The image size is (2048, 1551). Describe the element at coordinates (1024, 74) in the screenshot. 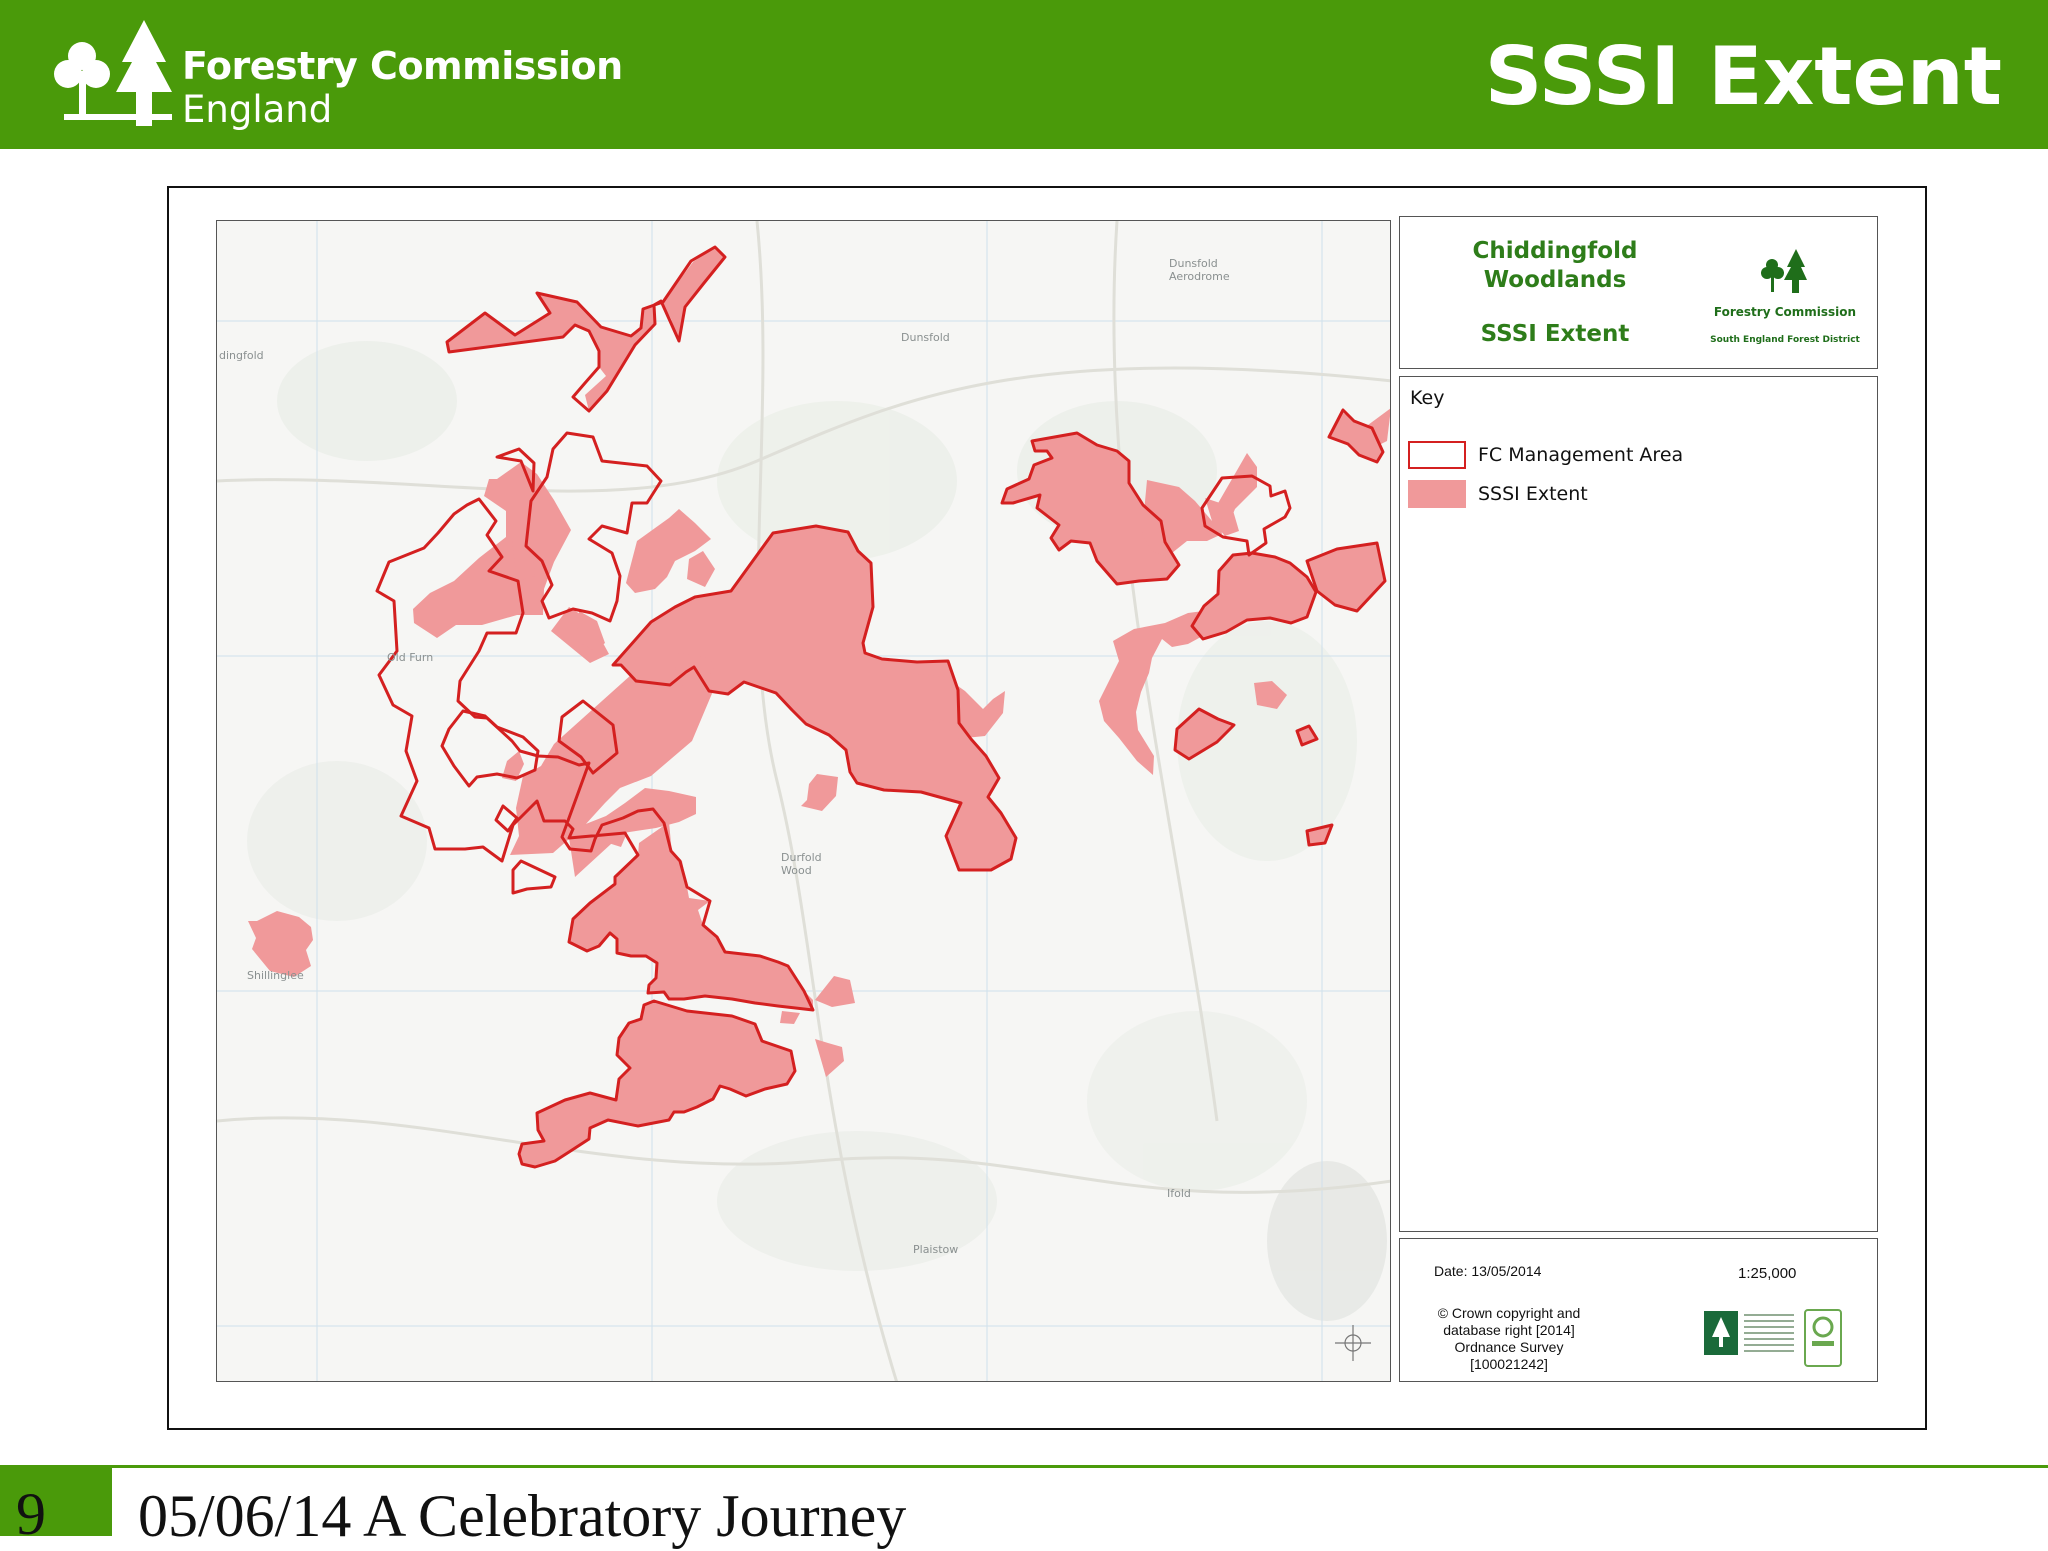

I see `header-bar: Forestry Commission England SSSI Extent` at that location.